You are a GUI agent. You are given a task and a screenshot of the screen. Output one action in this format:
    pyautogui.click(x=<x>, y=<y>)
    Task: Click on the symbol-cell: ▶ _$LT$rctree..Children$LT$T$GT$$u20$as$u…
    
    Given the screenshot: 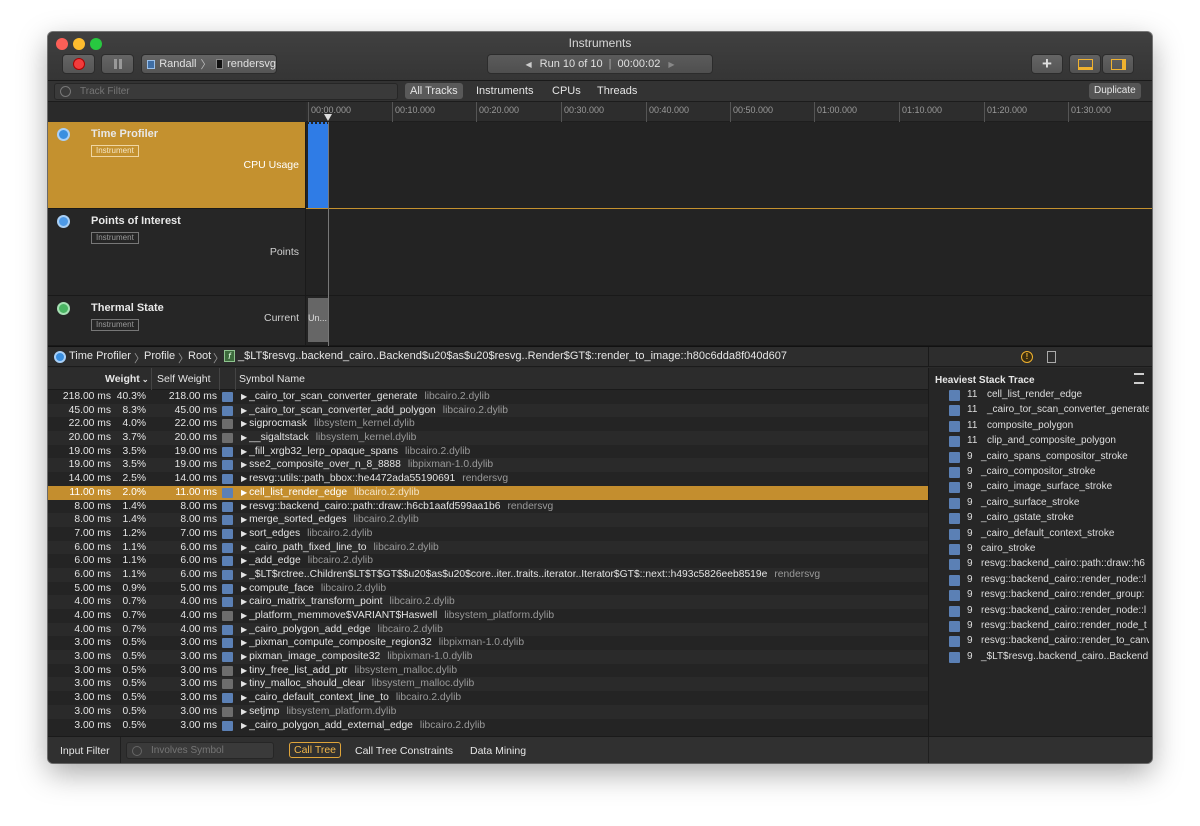 What is the action you would take?
    pyautogui.click(x=530, y=575)
    